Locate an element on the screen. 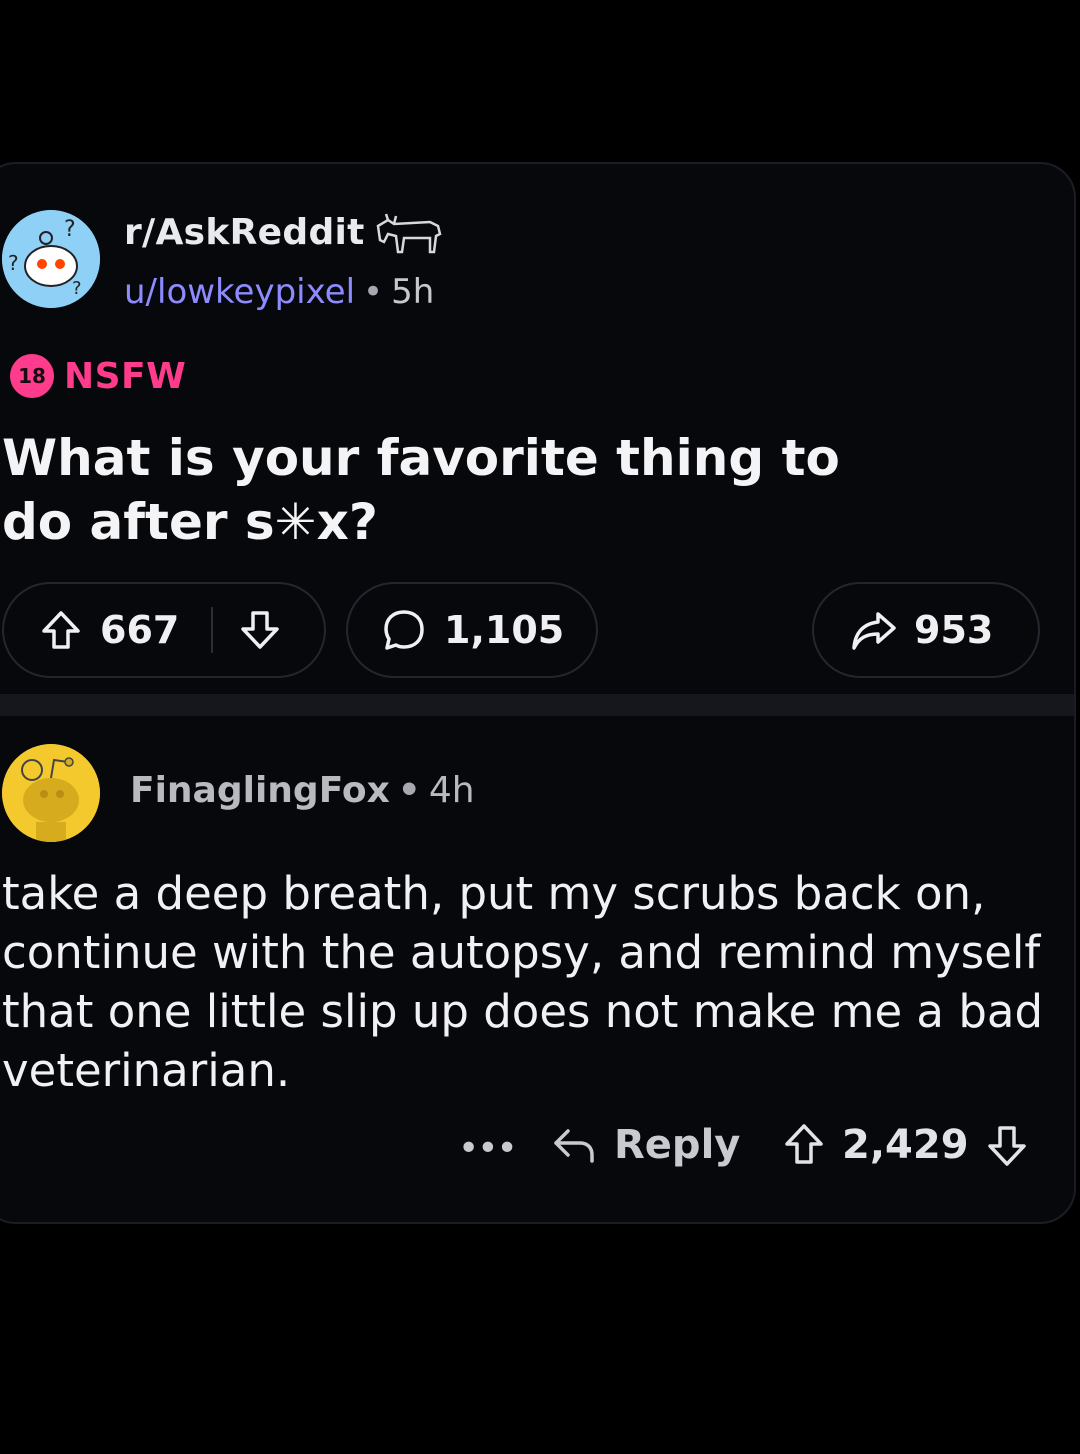 The height and width of the screenshot is (1454, 1080). vote-pill: 667 is located at coordinates (164, 630).